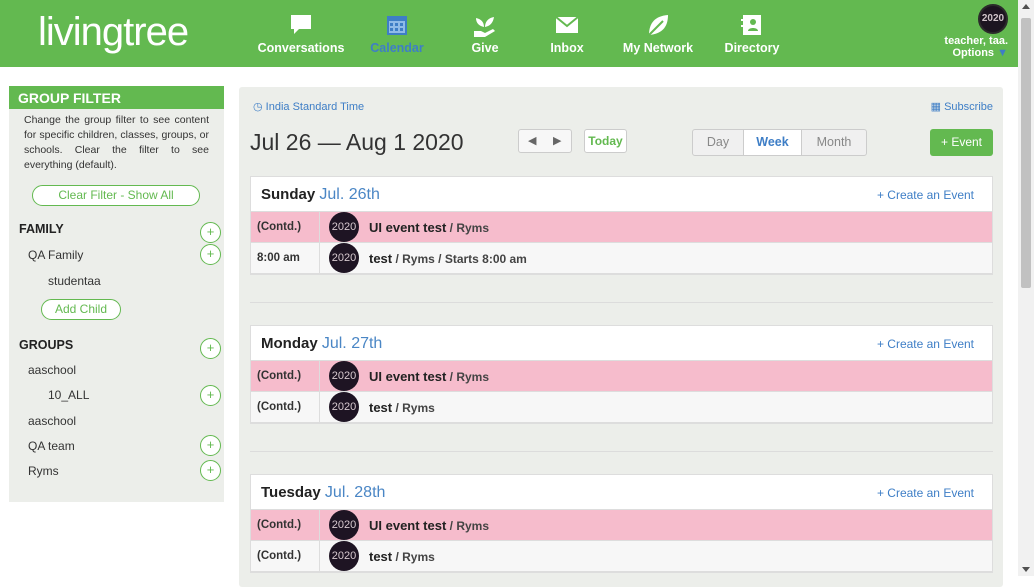  I want to click on group-item-aaschool: aaschool, so click(52, 370).